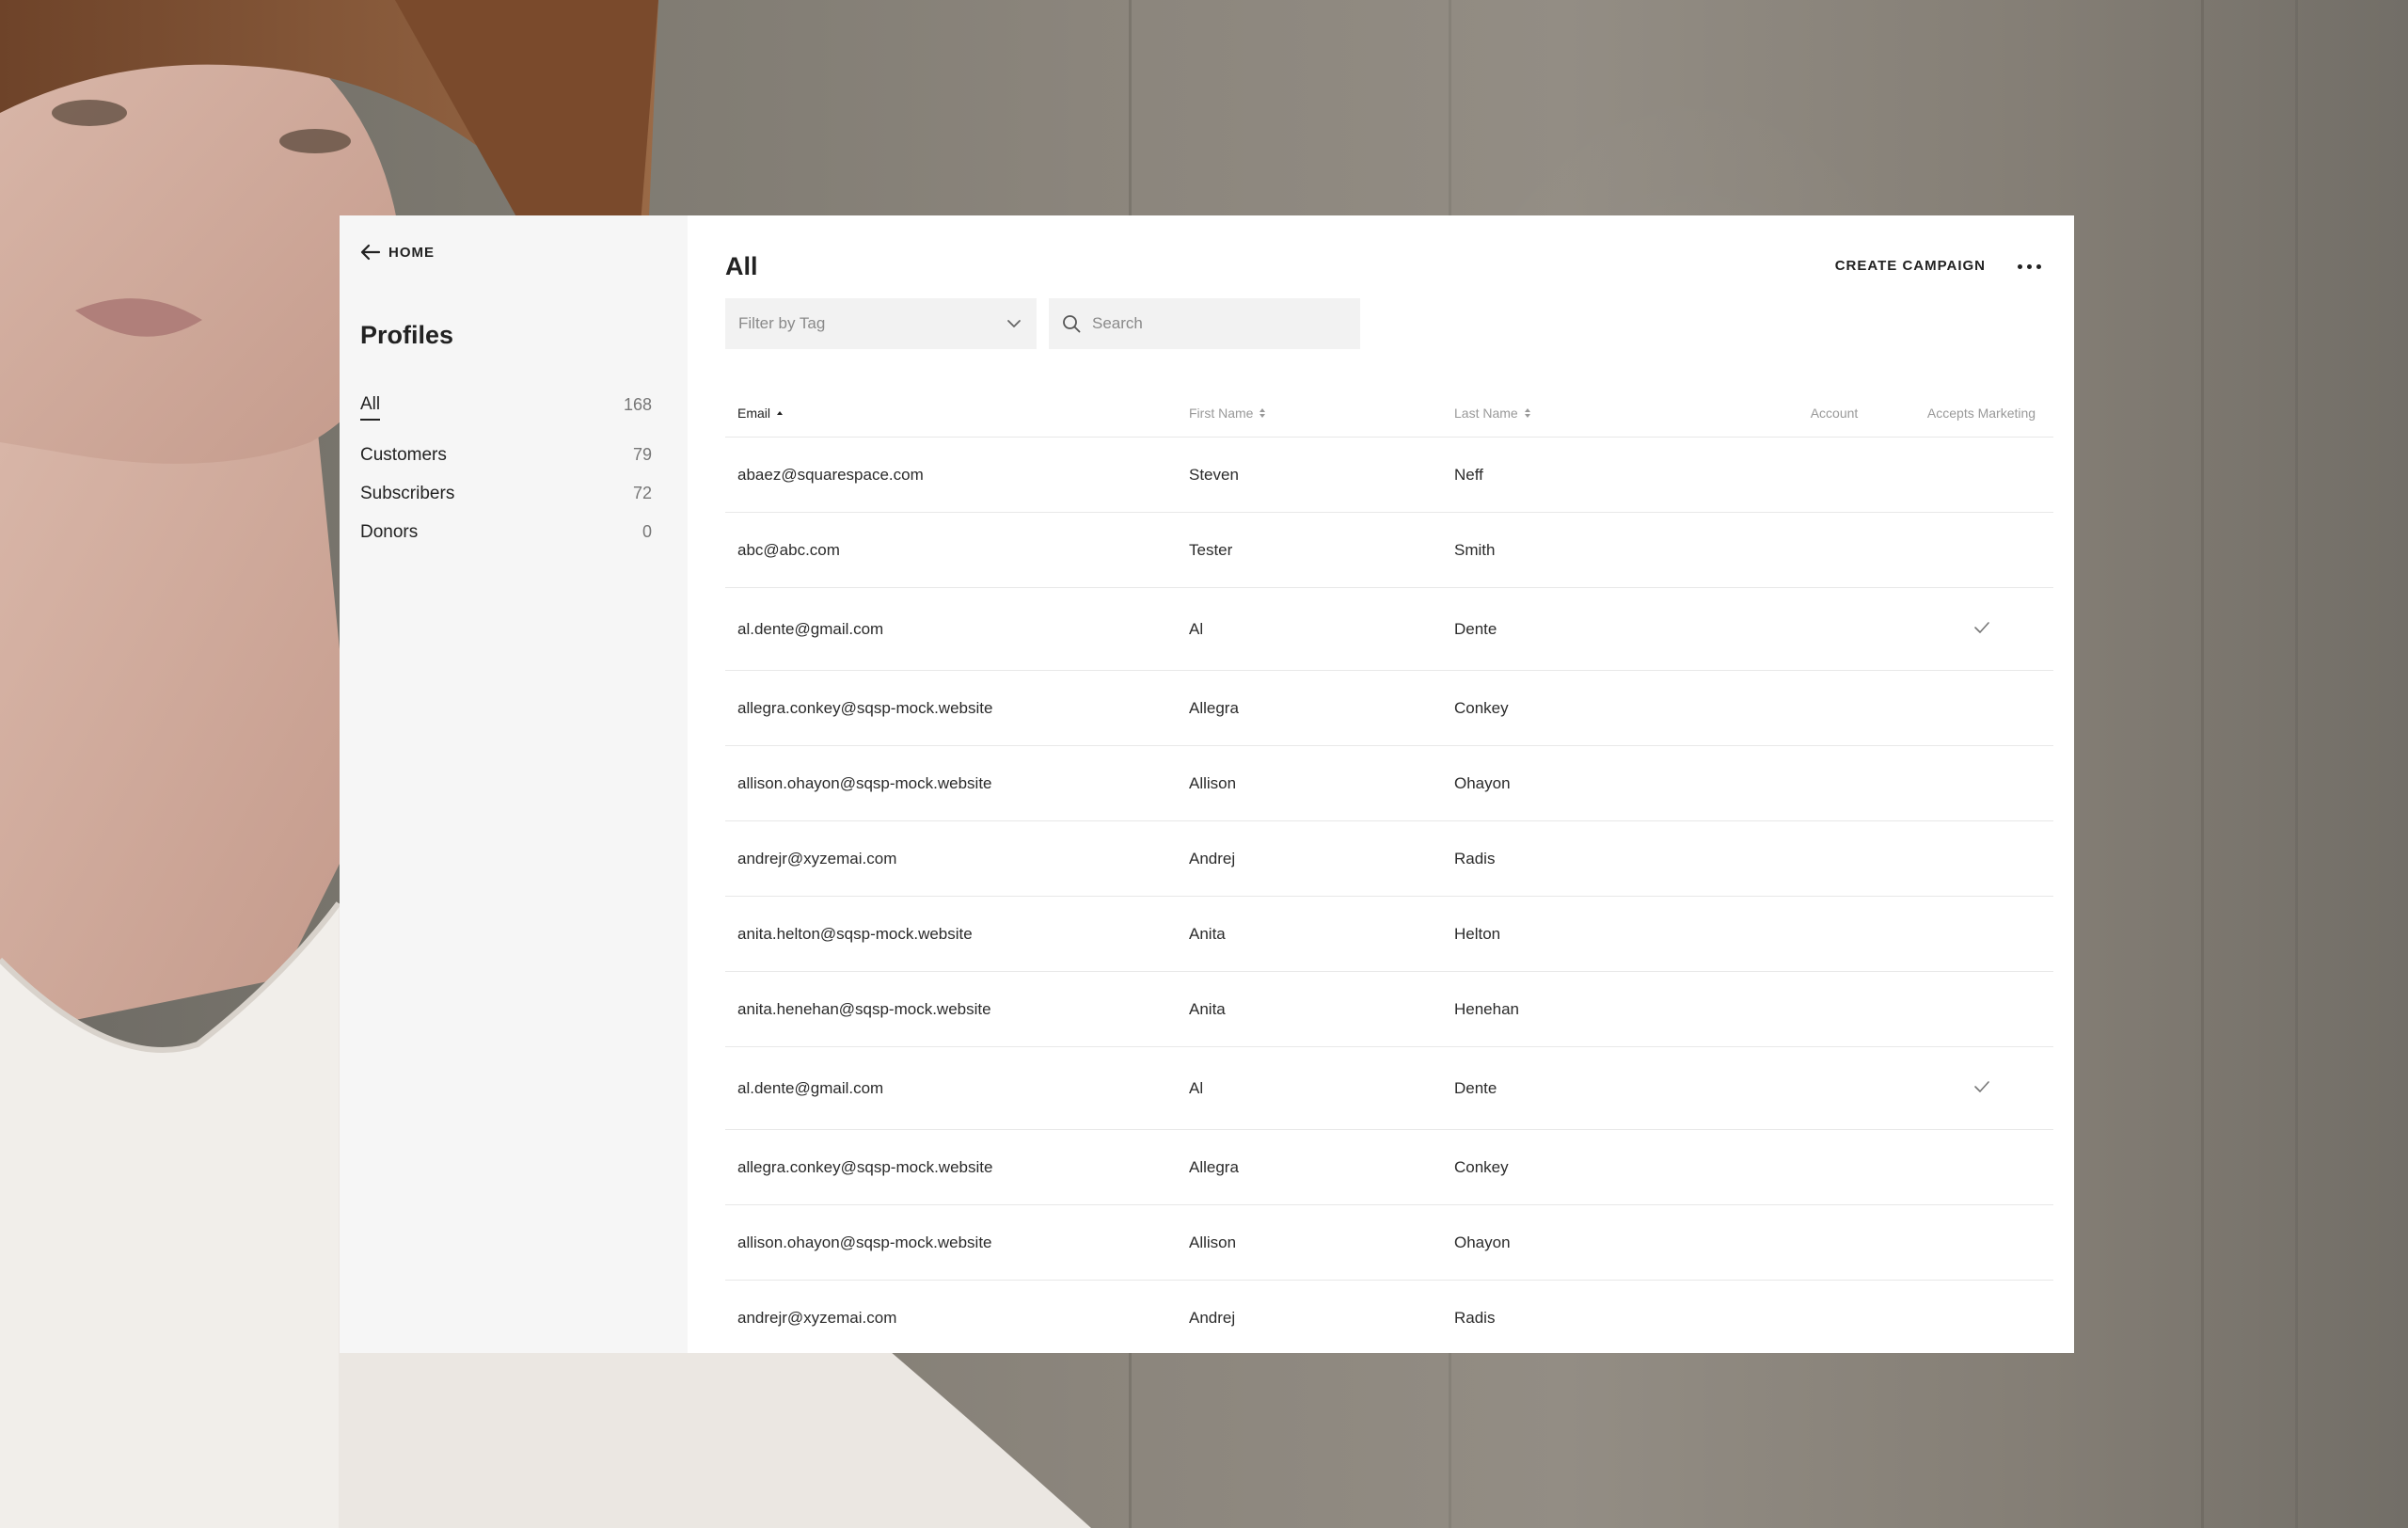  Describe the element at coordinates (830, 474) in the screenshot. I see `cell-email: abaez@squarespace.com` at that location.